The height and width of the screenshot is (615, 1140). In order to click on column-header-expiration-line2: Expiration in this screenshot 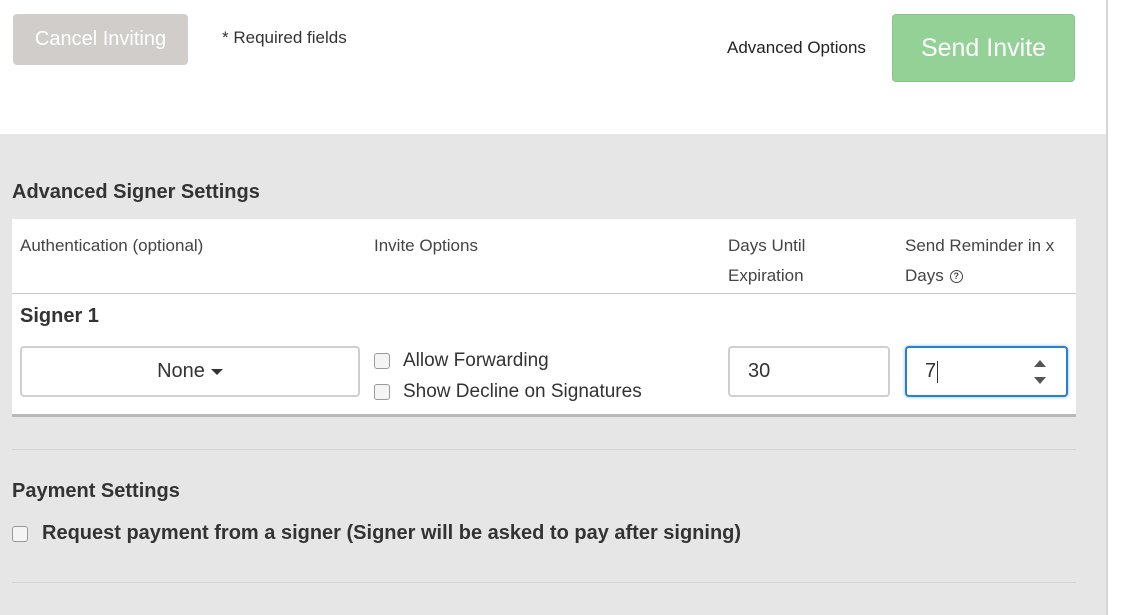, I will do `click(766, 275)`.